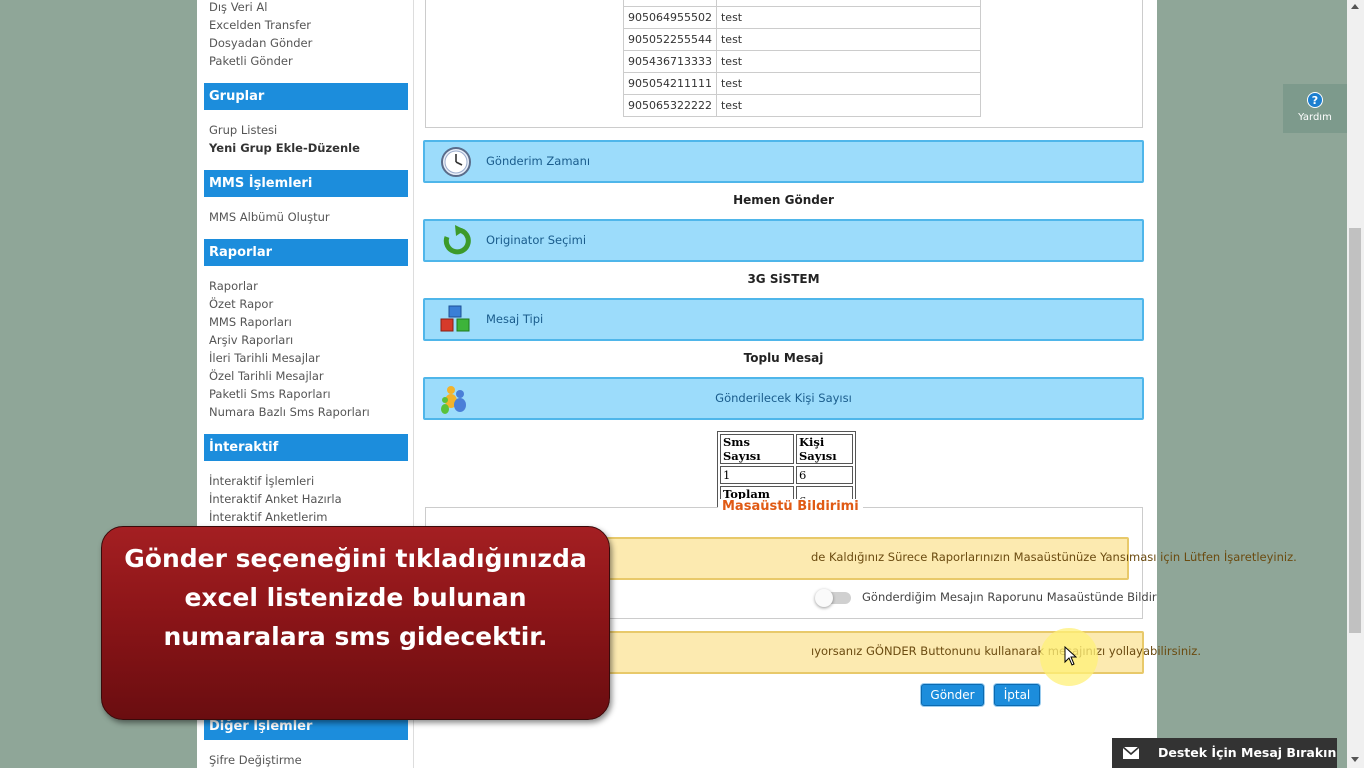 This screenshot has height=768, width=1364. Describe the element at coordinates (757, 475) in the screenshot. I see `sms-count-cell: 1` at that location.